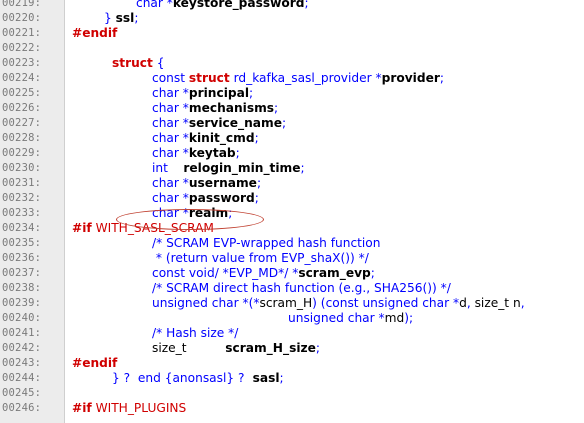  Describe the element at coordinates (292, 183) in the screenshot. I see `code-line: 00231: char *username;` at that location.